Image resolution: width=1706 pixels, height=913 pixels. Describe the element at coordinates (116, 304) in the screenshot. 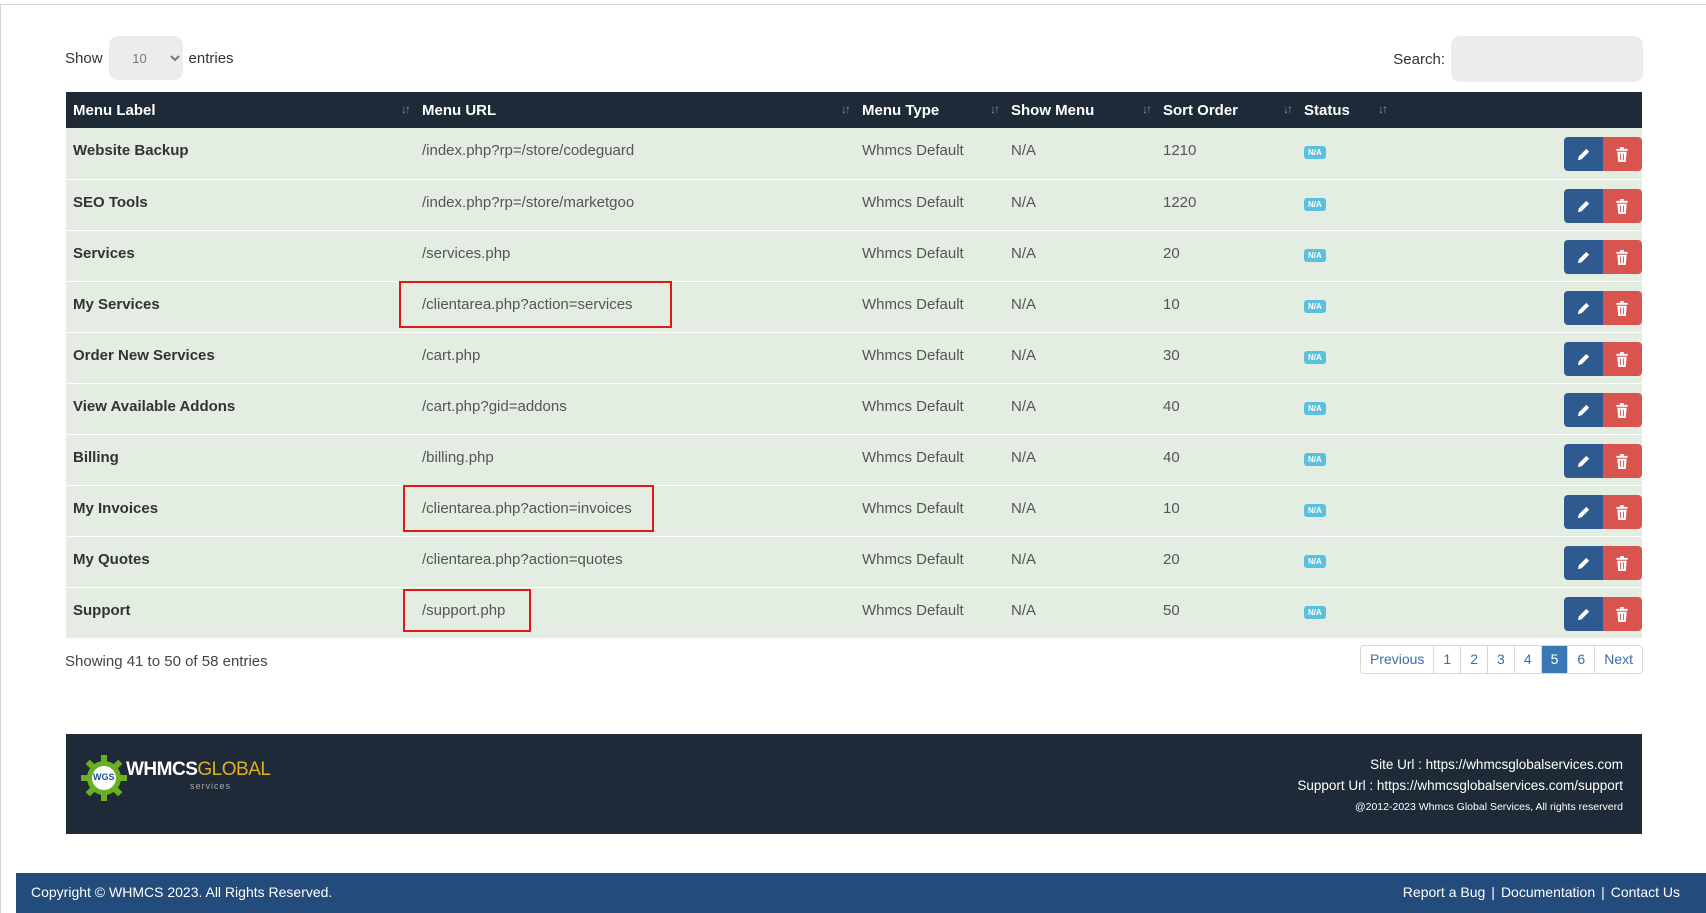

I see `menu-label-cell: My Services` at that location.